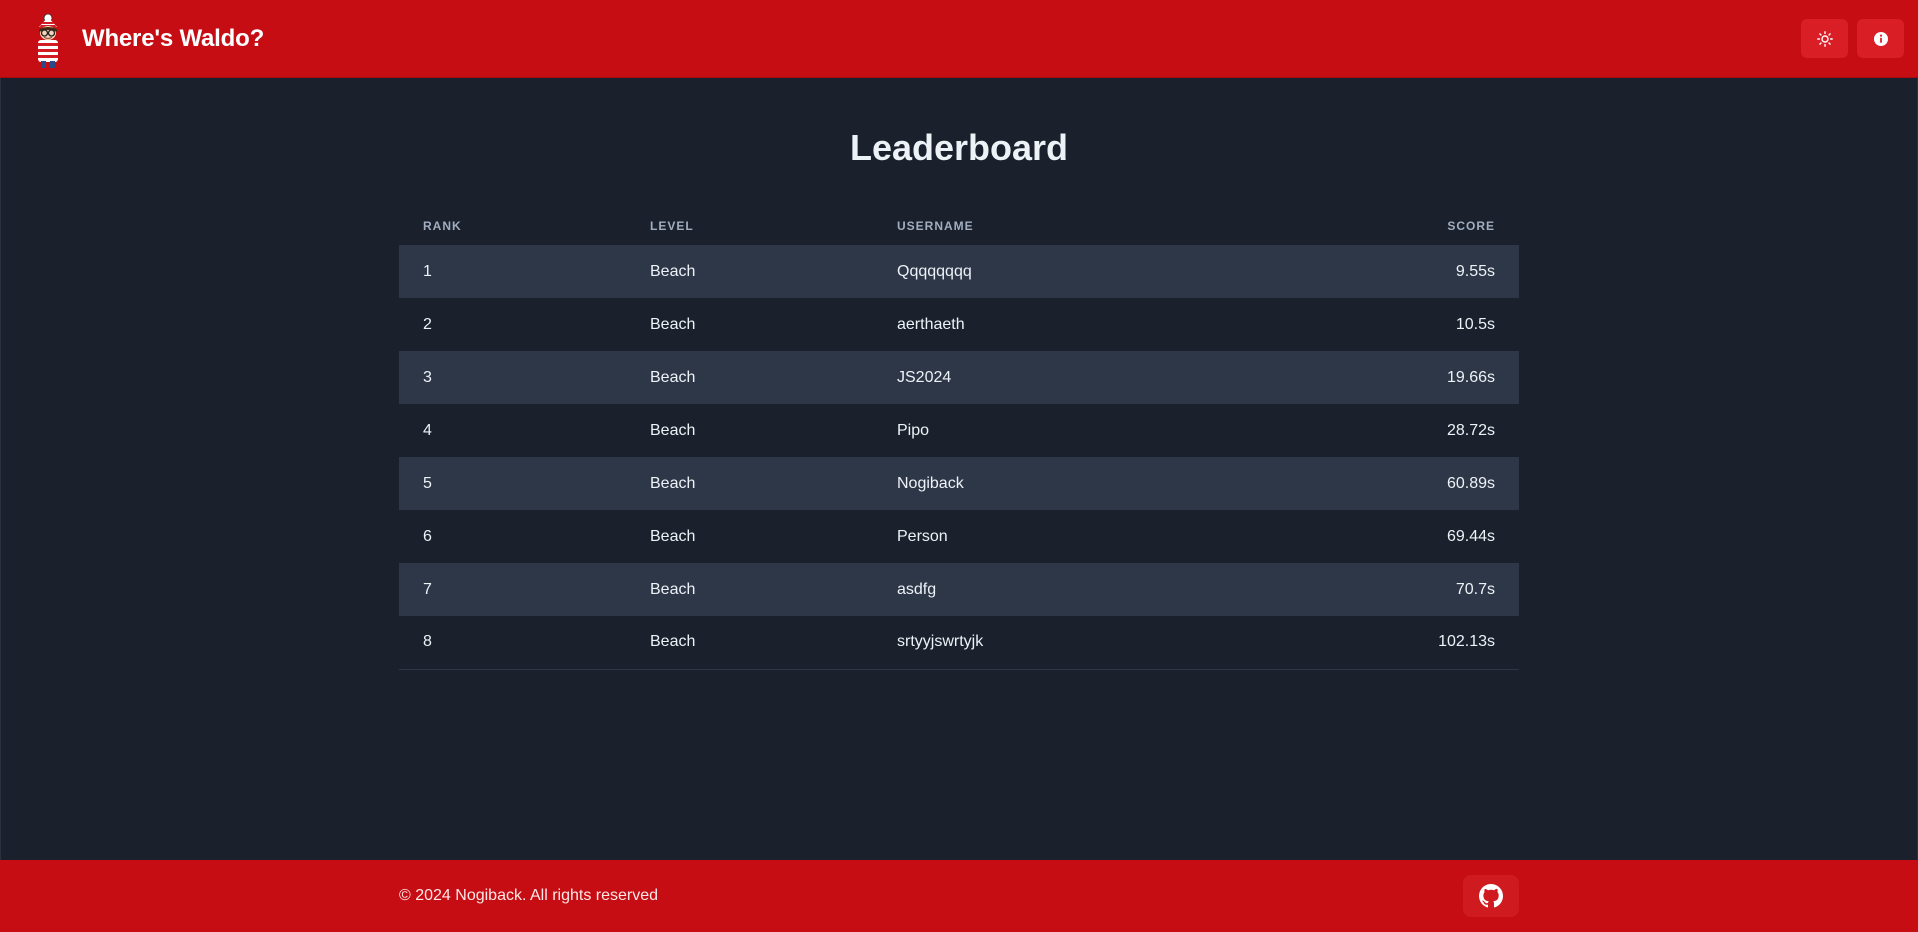 This screenshot has width=1918, height=932. What do you see at coordinates (935, 225) in the screenshot?
I see `column-header-username: USERNAME` at bounding box center [935, 225].